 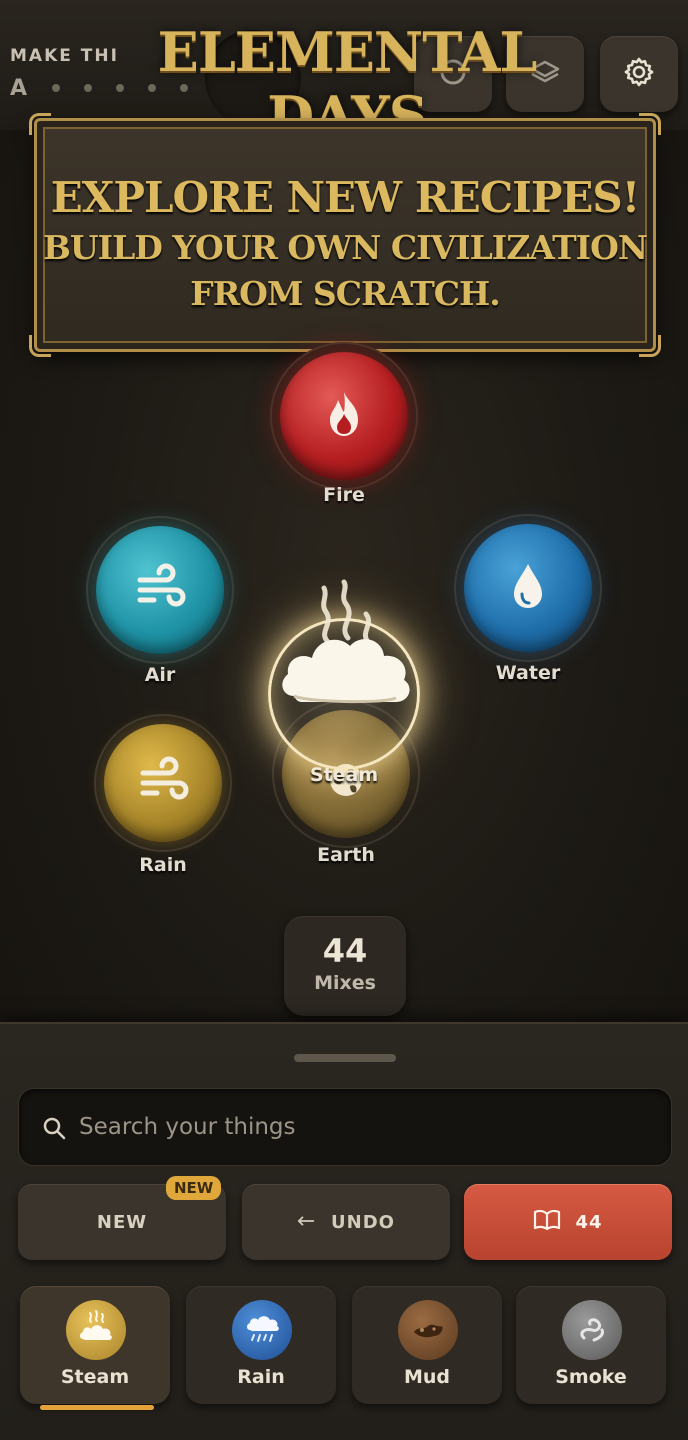 I want to click on gear-icon, so click(x=639, y=74).